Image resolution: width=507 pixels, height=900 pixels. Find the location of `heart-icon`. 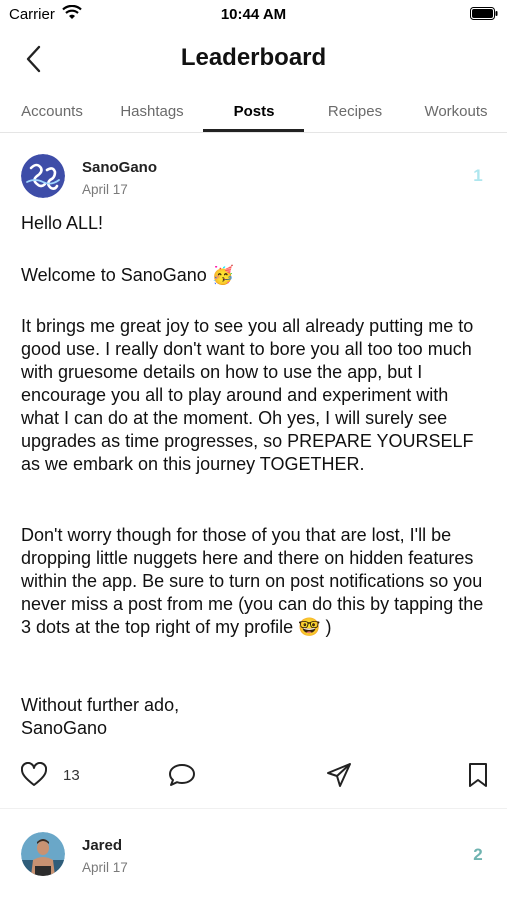

heart-icon is located at coordinates (34, 775).